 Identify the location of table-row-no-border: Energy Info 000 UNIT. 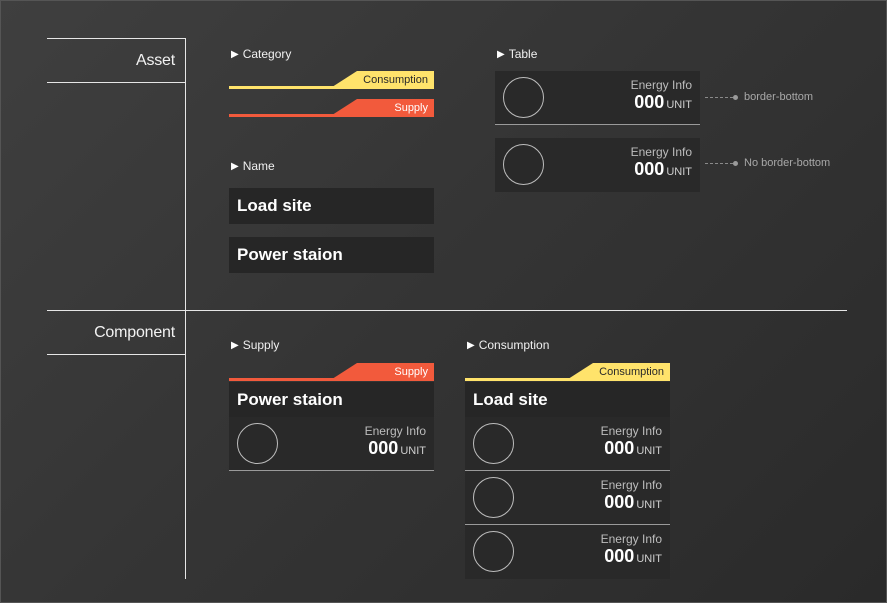
(597, 165).